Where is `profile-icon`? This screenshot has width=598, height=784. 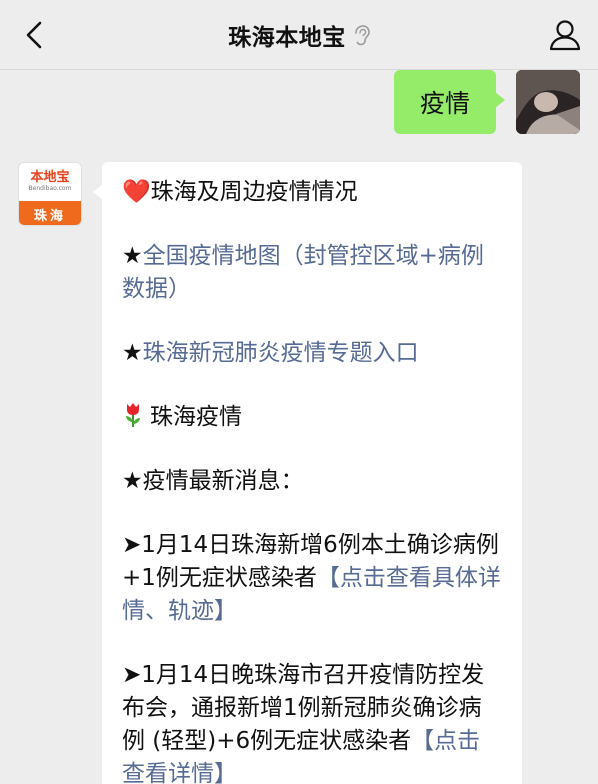
profile-icon is located at coordinates (565, 35).